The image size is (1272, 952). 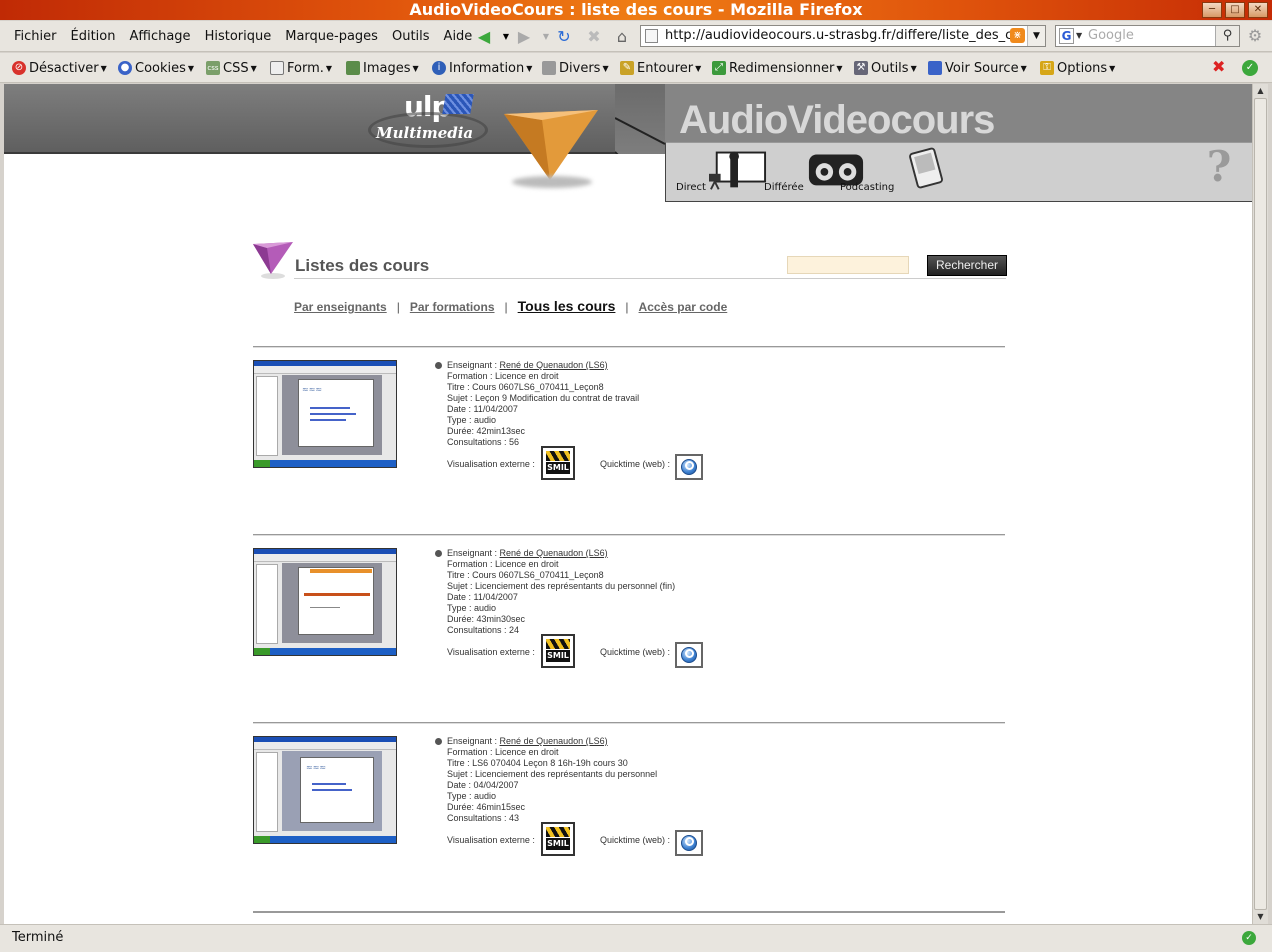 What do you see at coordinates (1077, 68) in the screenshot?
I see `dev-options: ⚿ Options ▼` at bounding box center [1077, 68].